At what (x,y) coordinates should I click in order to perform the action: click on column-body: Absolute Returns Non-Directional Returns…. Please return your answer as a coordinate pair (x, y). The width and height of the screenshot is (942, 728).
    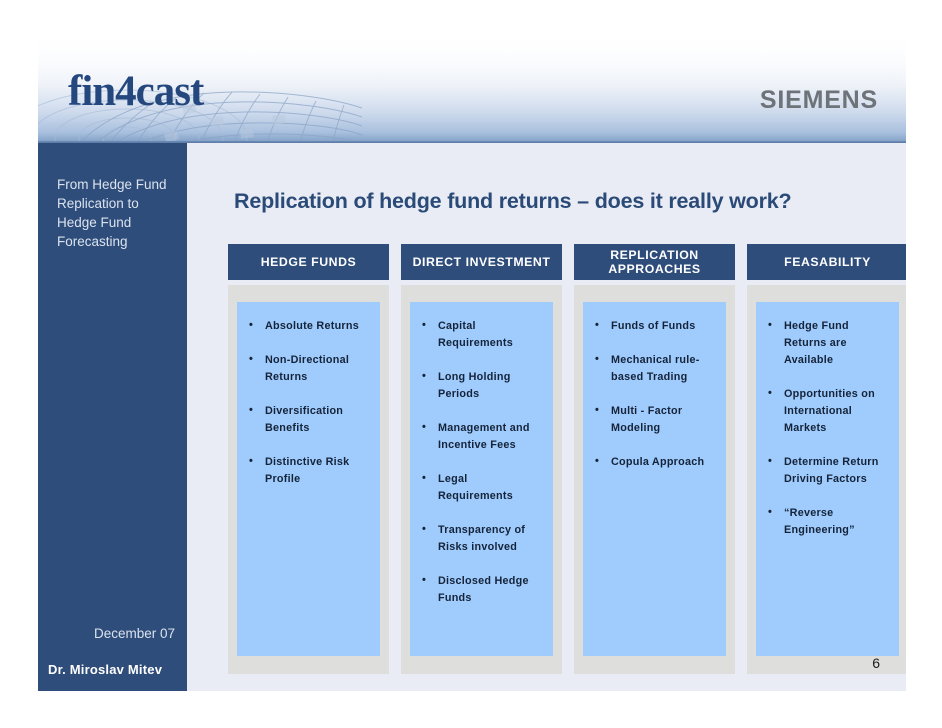
    Looking at the image, I should click on (308, 479).